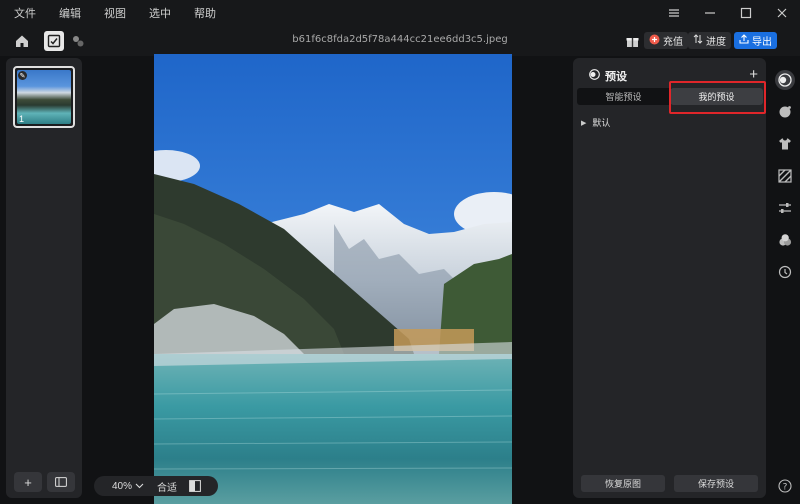  Describe the element at coordinates (623, 96) in the screenshot. I see `tab-smart-presets: 智能预设` at that location.